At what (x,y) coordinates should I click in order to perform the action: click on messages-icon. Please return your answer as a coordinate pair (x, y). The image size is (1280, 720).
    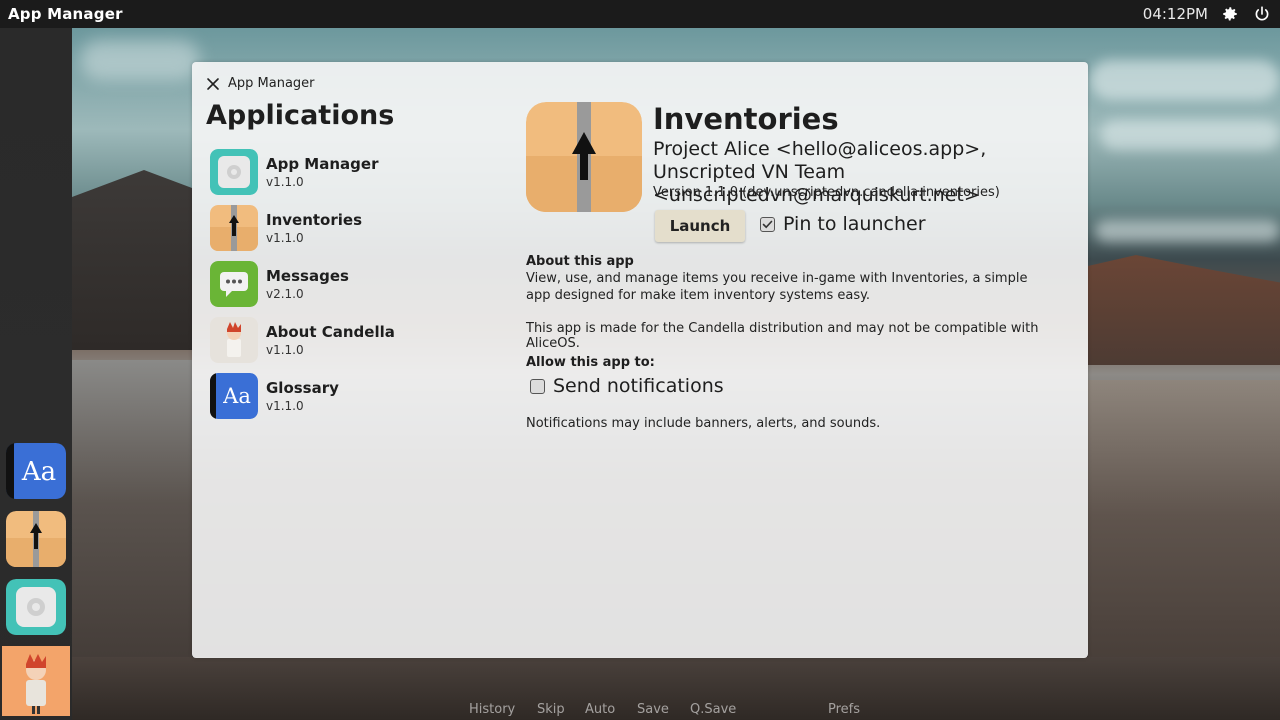
    Looking at the image, I should click on (234, 284).